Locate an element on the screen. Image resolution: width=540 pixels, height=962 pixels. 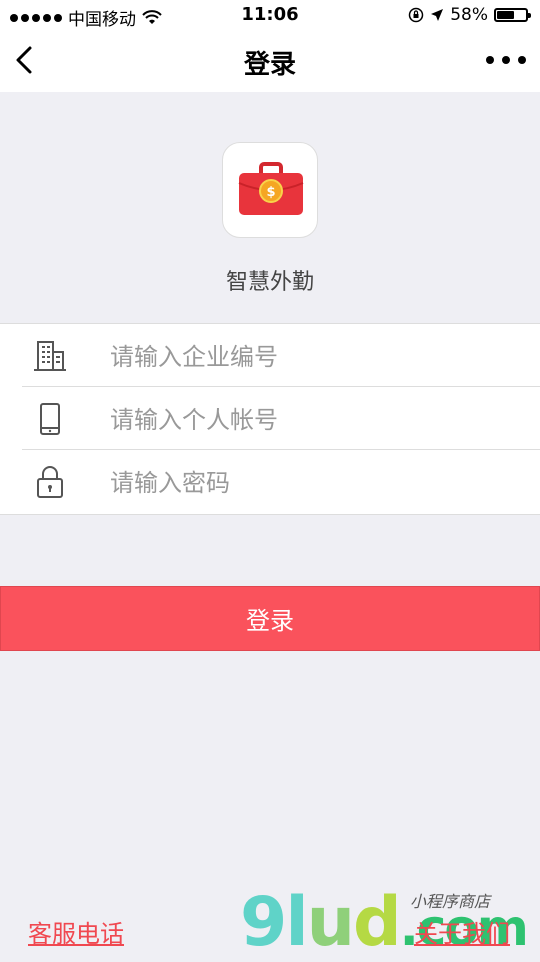
navigation-bar: 登录 is located at coordinates (270, 61).